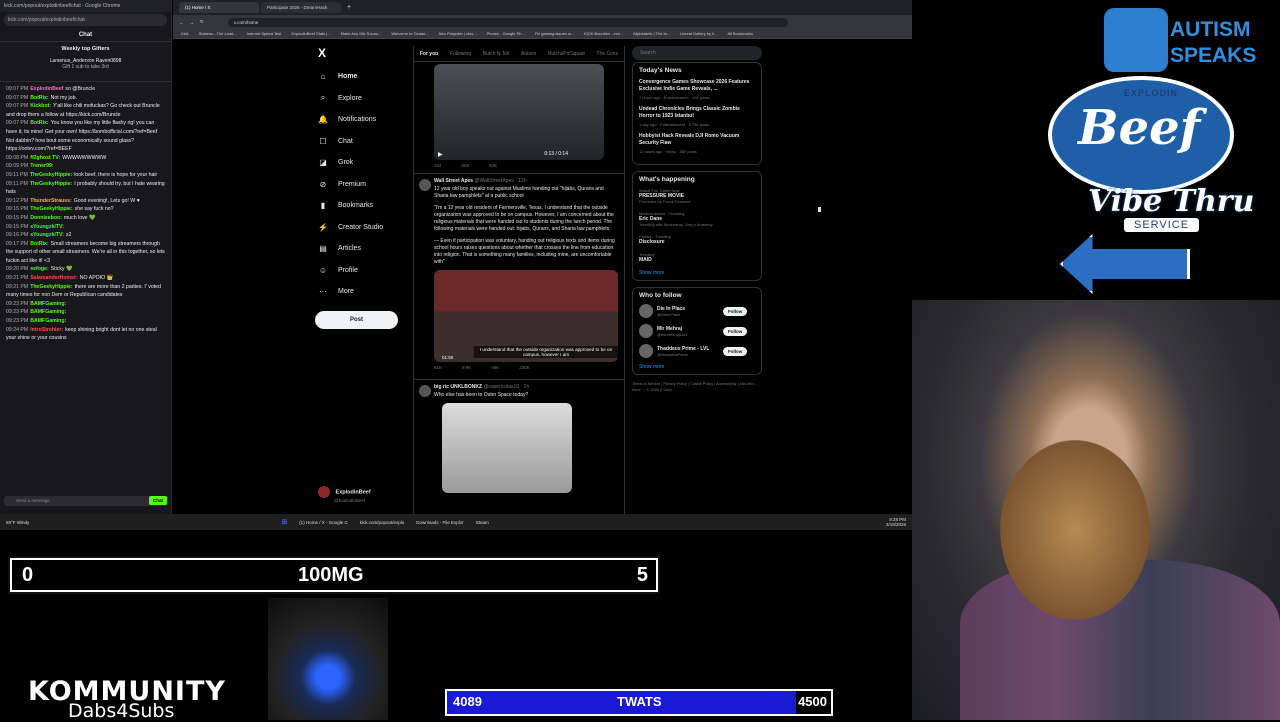 This screenshot has height=722, width=1280. I want to click on nav-item-premium: ⊘ Premium, so click(360, 185).